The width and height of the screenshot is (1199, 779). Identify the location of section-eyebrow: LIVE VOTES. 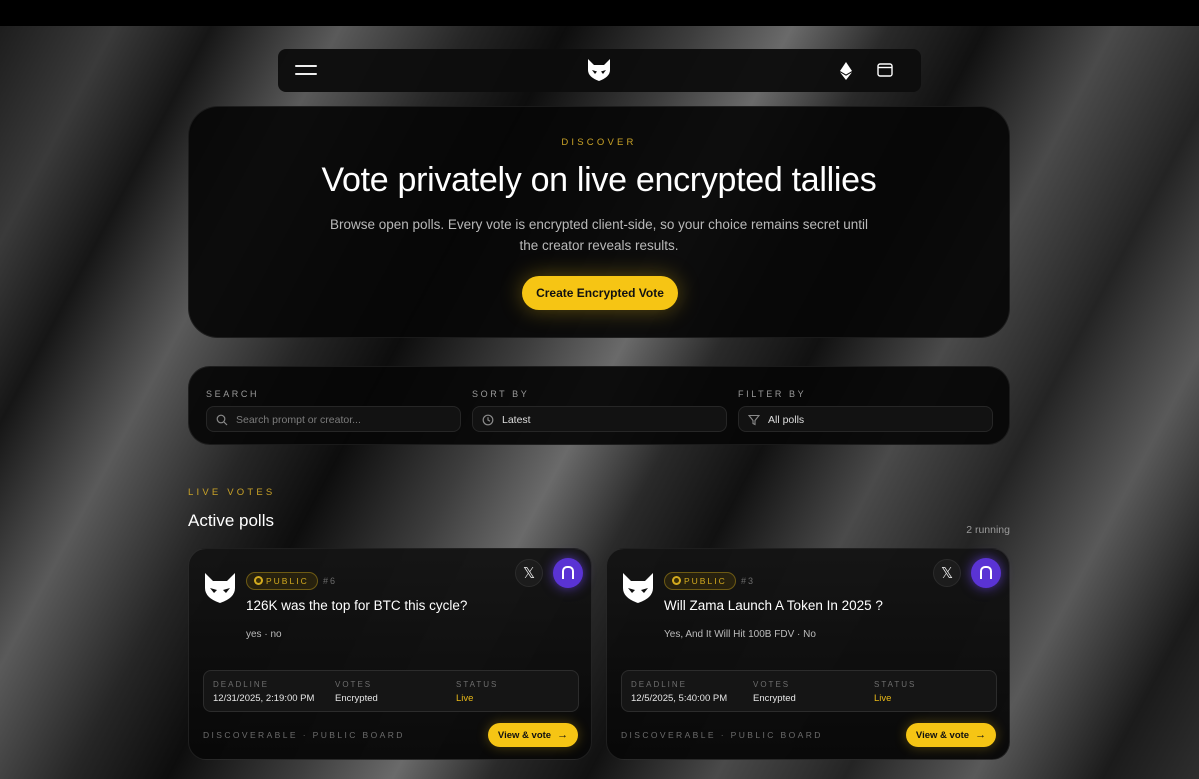
(232, 492).